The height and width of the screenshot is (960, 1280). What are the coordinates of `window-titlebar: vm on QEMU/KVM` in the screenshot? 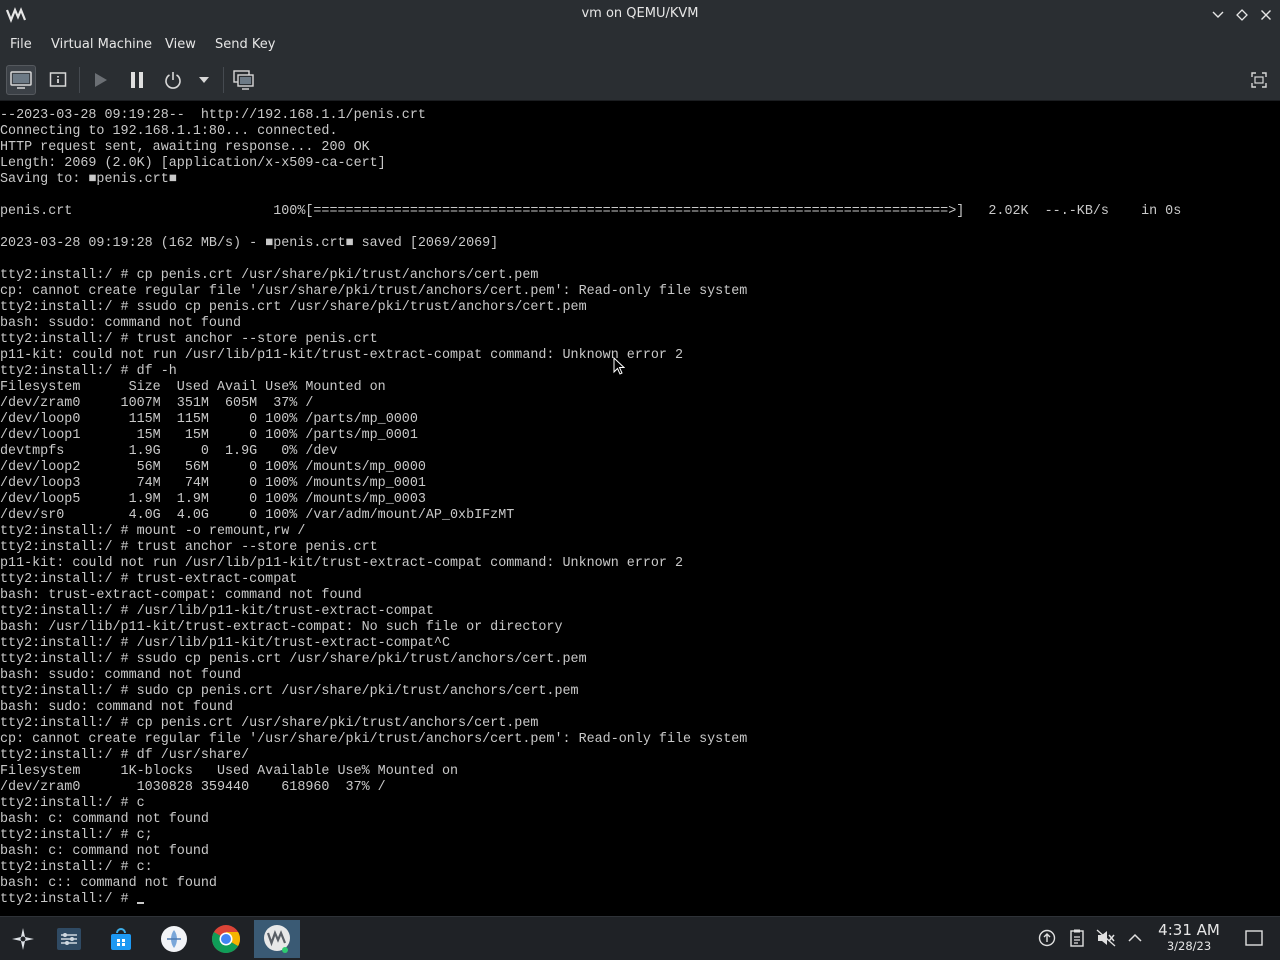 It's located at (640, 15).